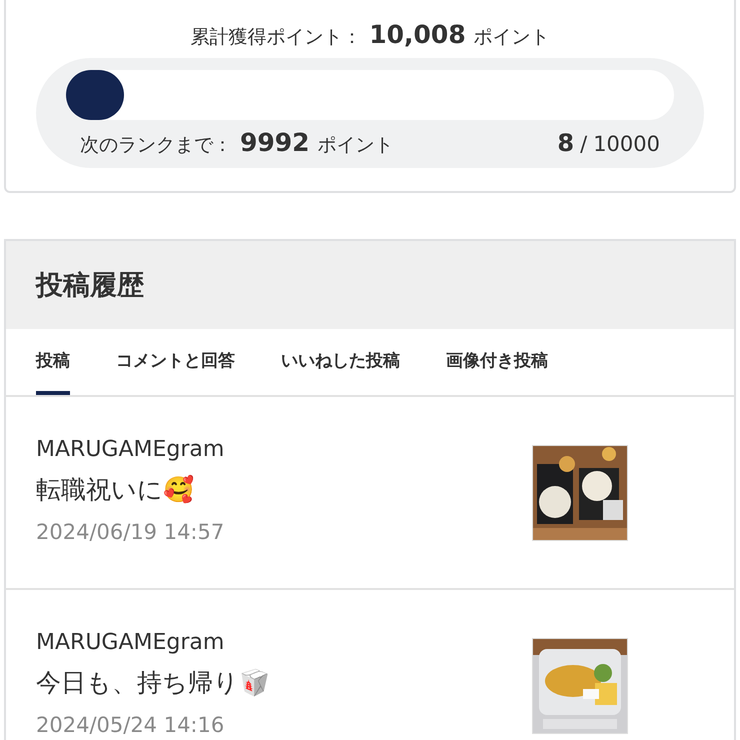 The width and height of the screenshot is (740, 740). Describe the element at coordinates (356, 145) in the screenshot. I see `next-rank-unit: ポイント` at that location.